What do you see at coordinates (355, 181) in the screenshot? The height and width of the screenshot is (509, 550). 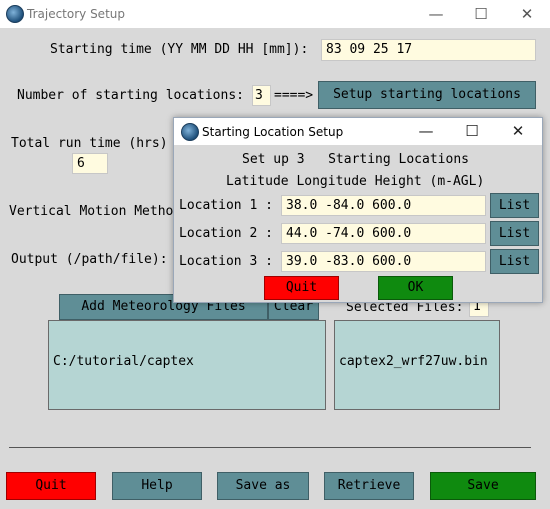 I see `dialog-subheader: Latitude Longitude Height (m-AGL)` at bounding box center [355, 181].